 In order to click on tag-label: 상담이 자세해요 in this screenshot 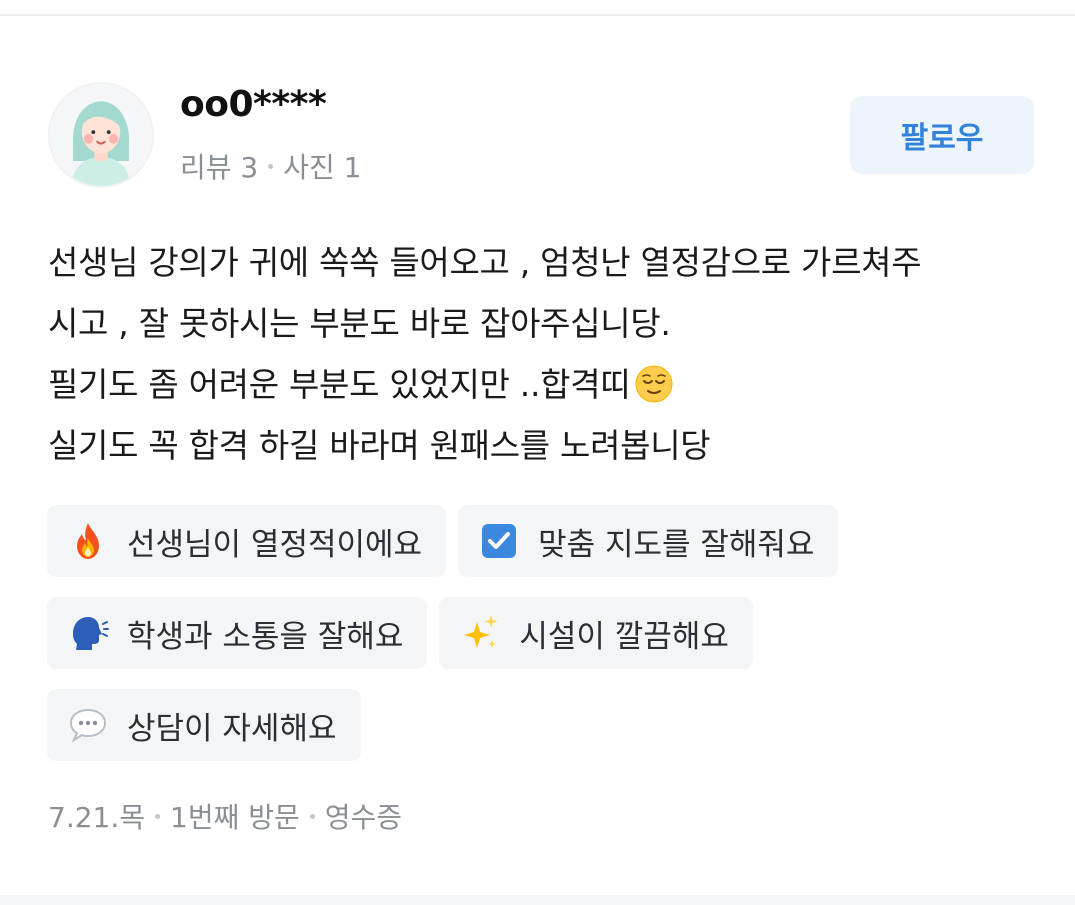, I will do `click(232, 728)`.